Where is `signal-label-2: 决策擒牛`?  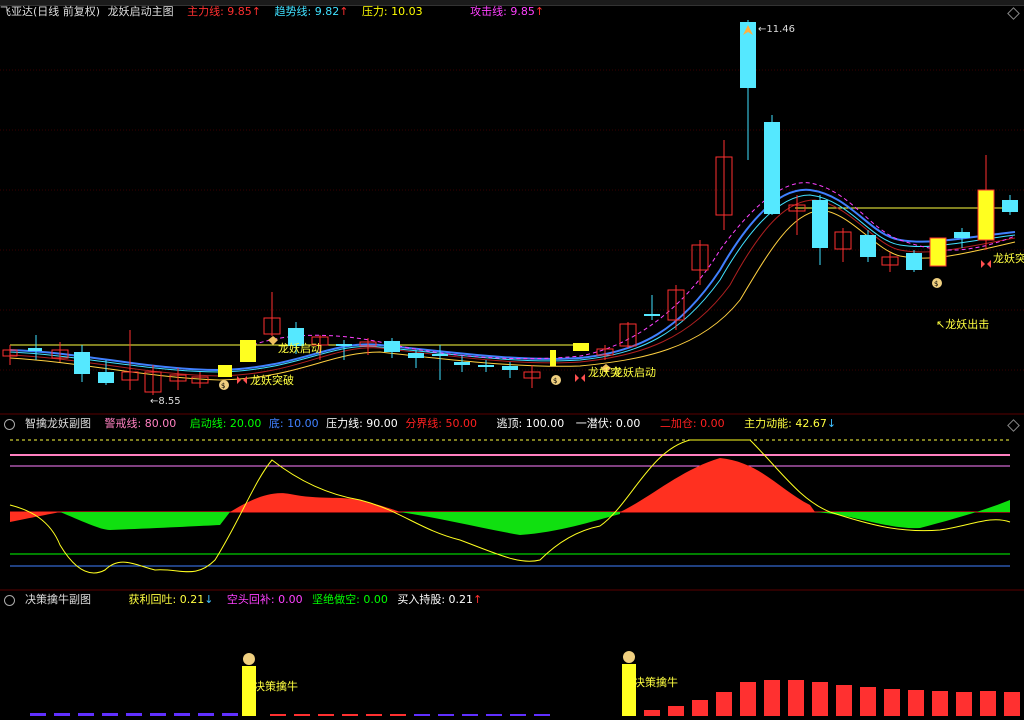 signal-label-2: 决策擒牛 is located at coordinates (656, 682).